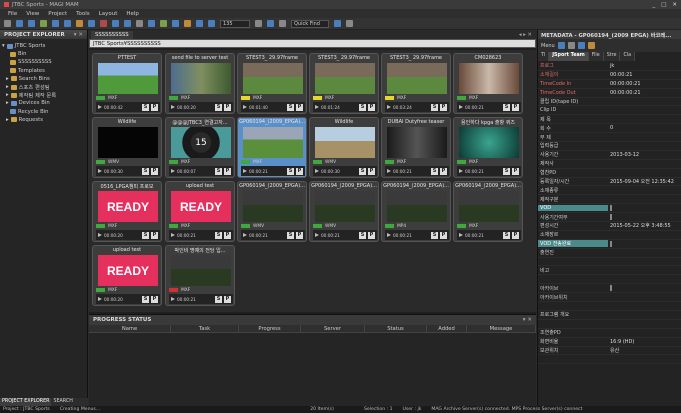 The width and height of the screenshot is (681, 413). Describe the element at coordinates (12, 14) in the screenshot. I see `menu-file: File` at that location.